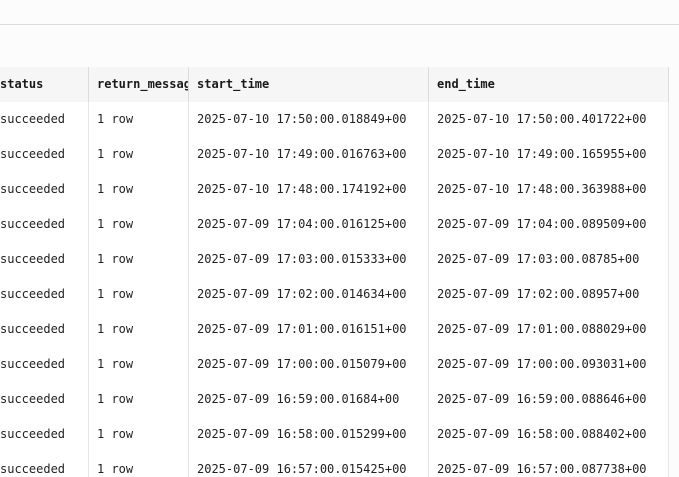  I want to click on column-header-end-time: end_time, so click(549, 84).